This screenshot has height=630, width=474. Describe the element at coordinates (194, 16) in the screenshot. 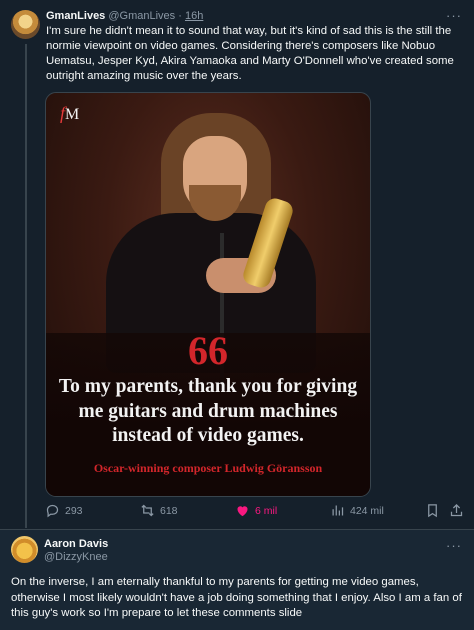

I see `timestamp: 16h` at that location.